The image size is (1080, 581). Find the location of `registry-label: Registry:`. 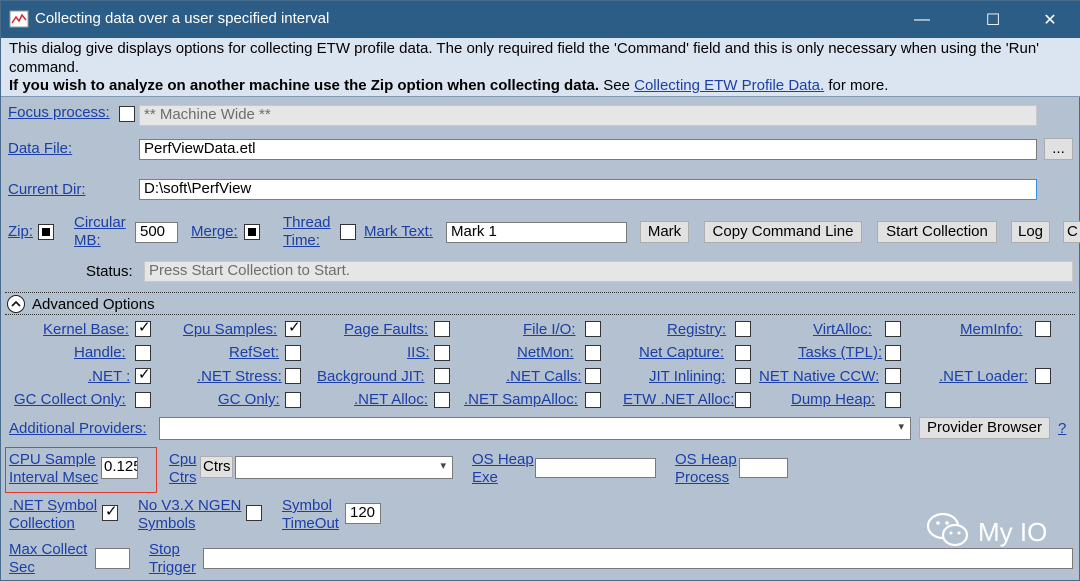

registry-label: Registry: is located at coordinates (696, 330).